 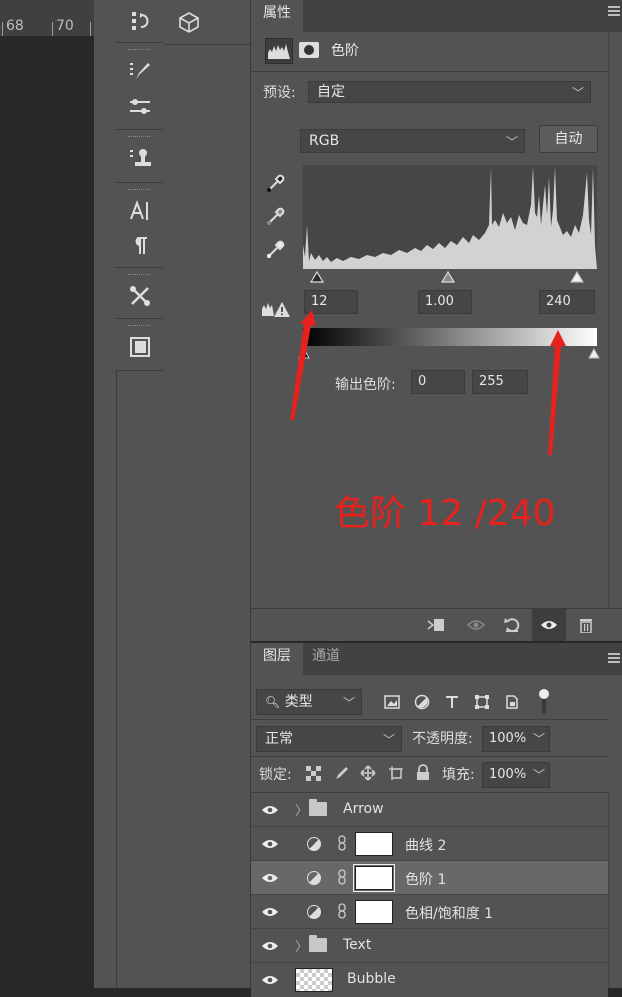 What do you see at coordinates (450, 217) in the screenshot?
I see `histogram` at bounding box center [450, 217].